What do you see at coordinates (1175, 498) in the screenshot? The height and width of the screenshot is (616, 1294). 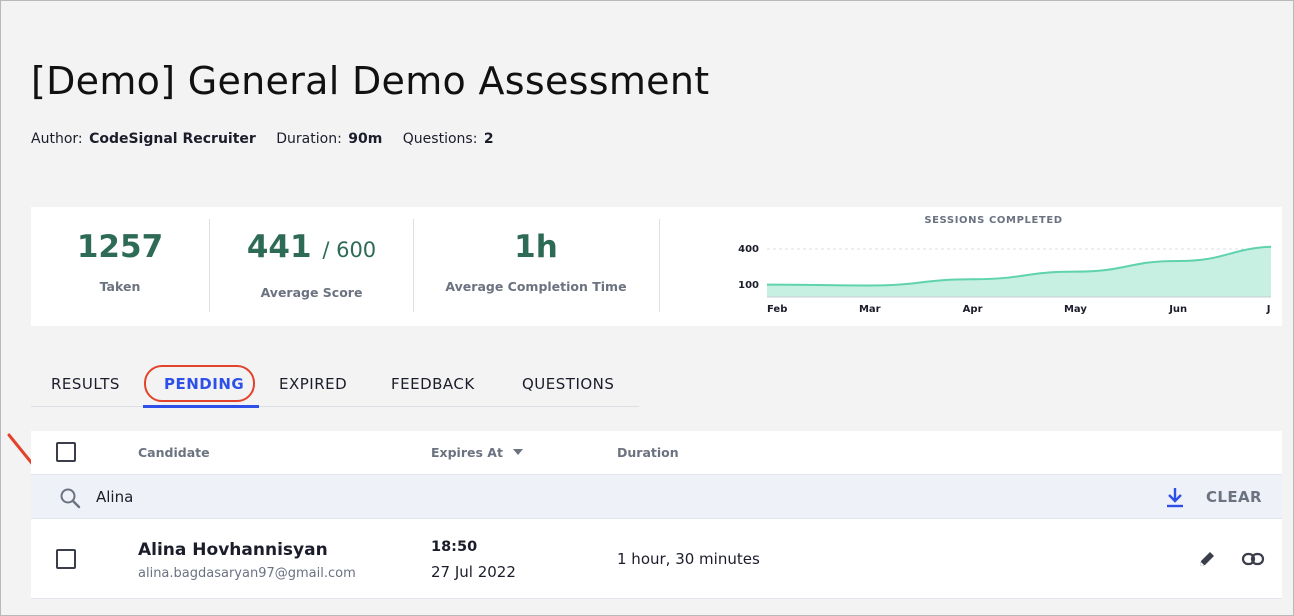 I see `download-icon` at bounding box center [1175, 498].